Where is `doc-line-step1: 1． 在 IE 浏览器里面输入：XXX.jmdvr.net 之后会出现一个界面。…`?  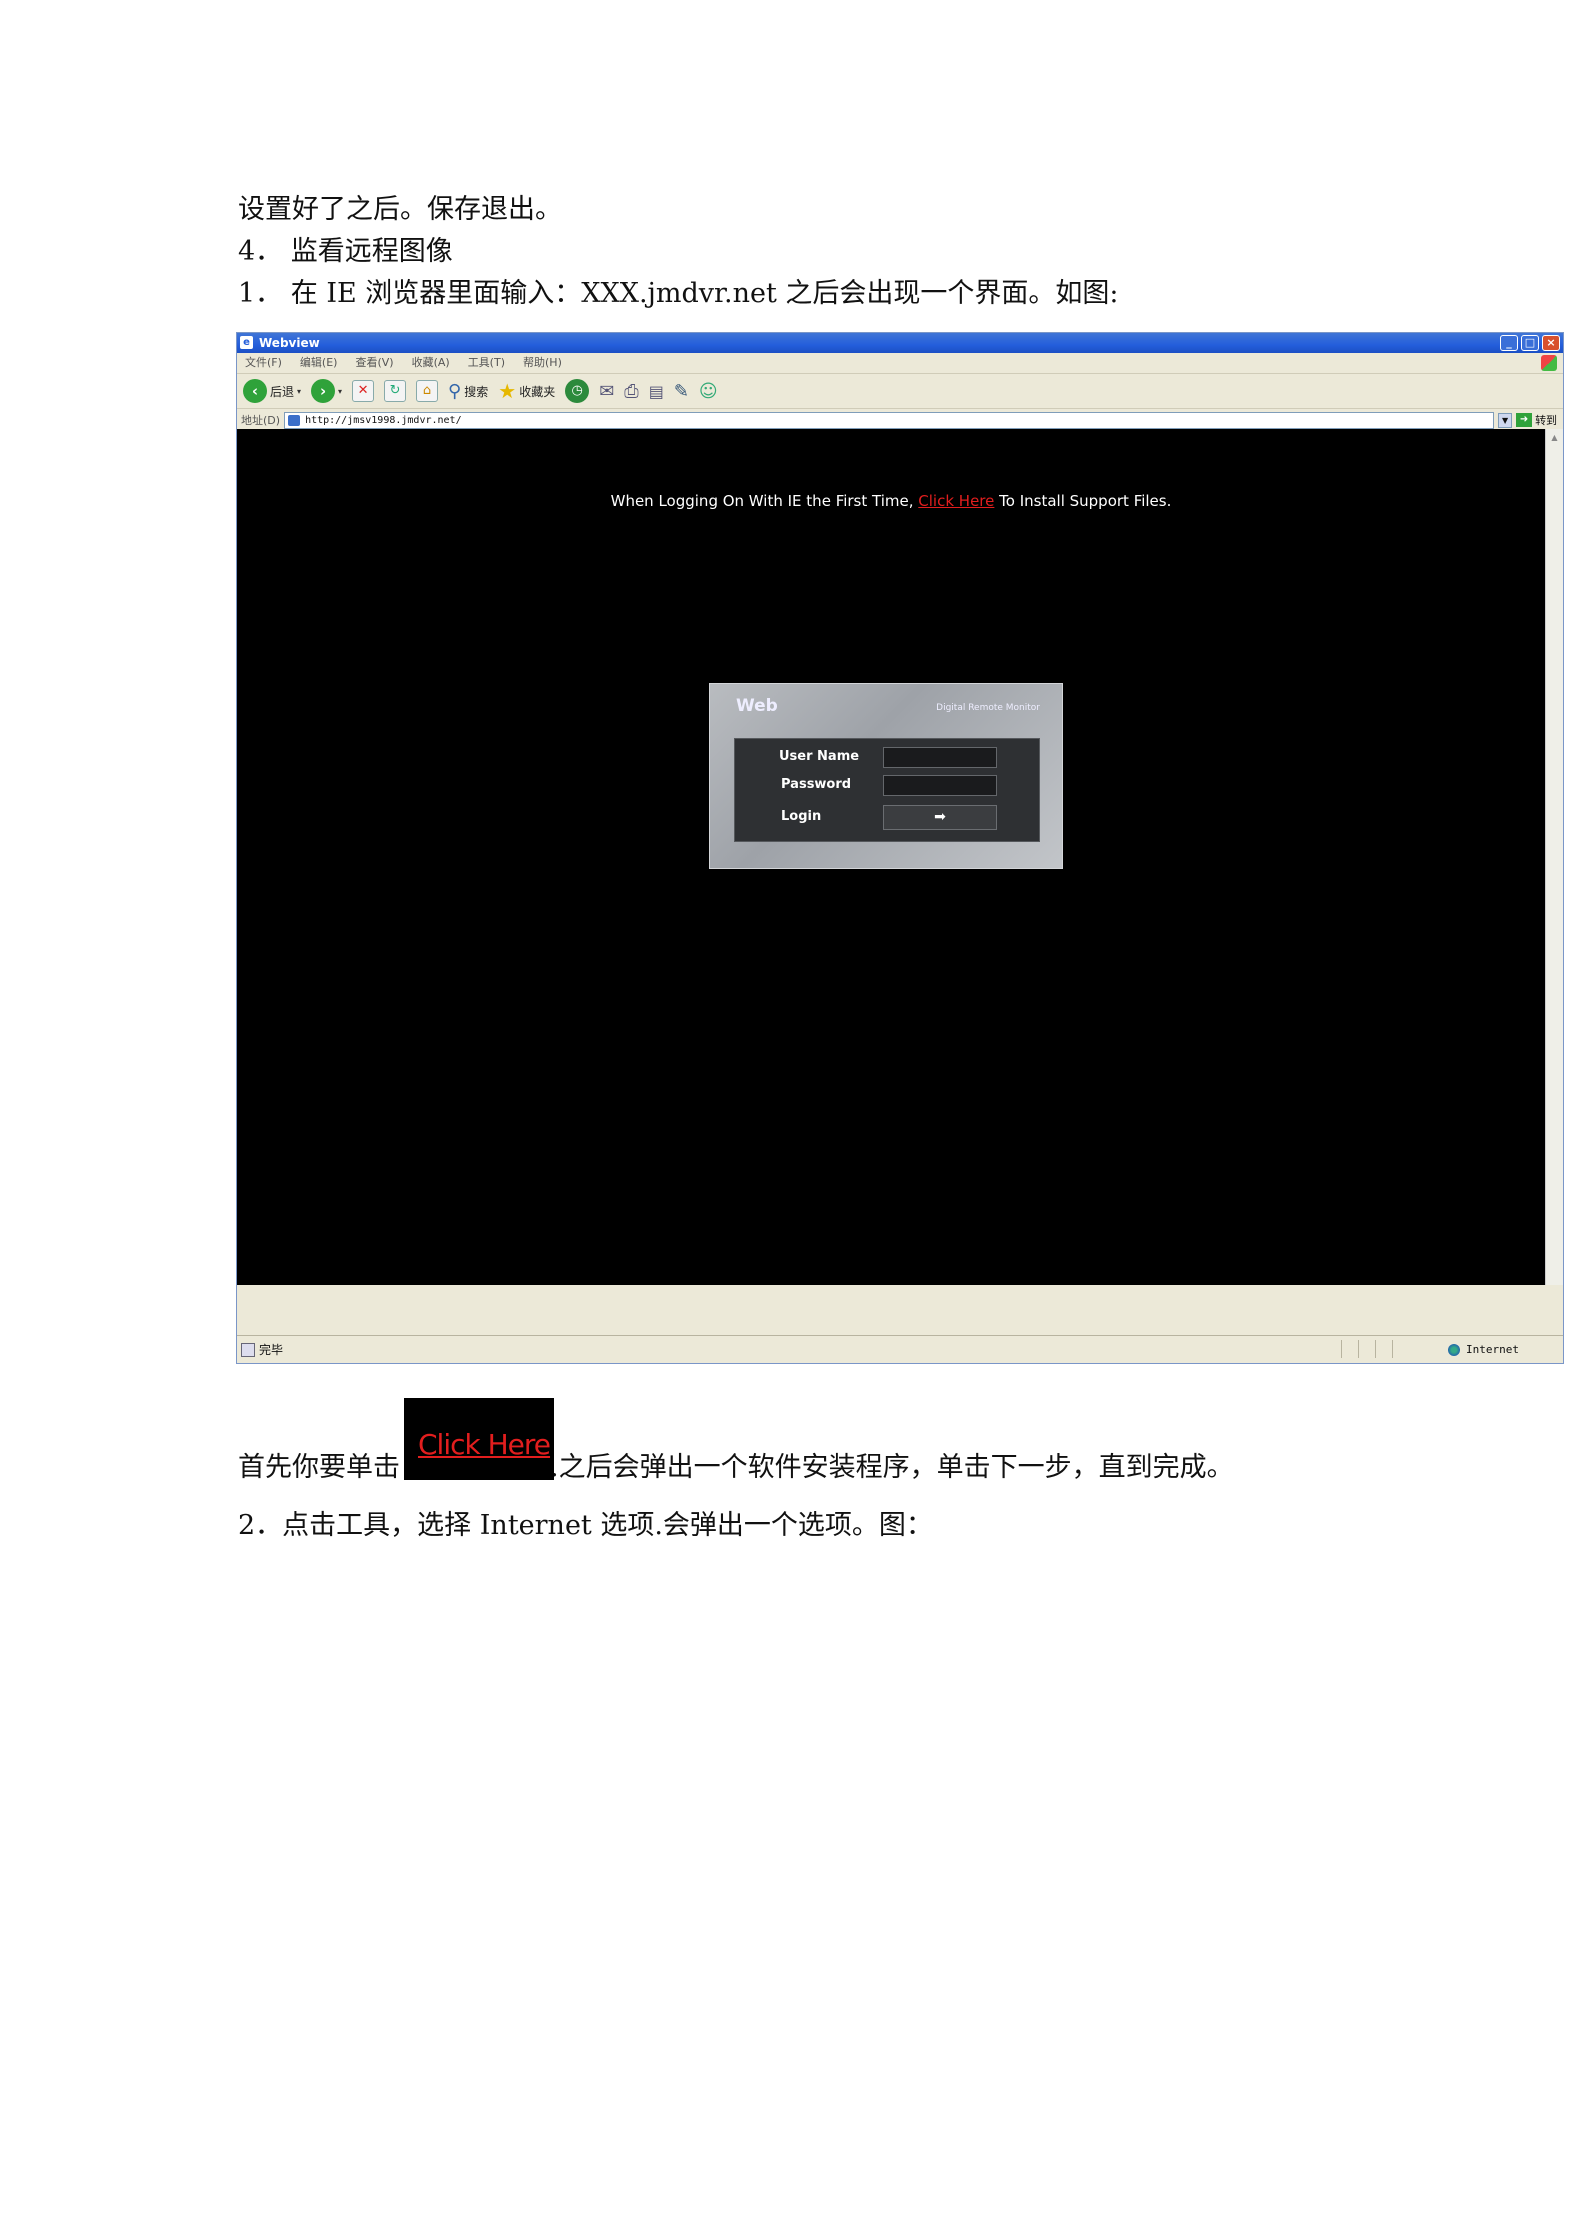 doc-line-step1: 1． 在 IE 浏览器里面输入：XXX.jmdvr.net 之后会出现一个界面。… is located at coordinates (678, 293).